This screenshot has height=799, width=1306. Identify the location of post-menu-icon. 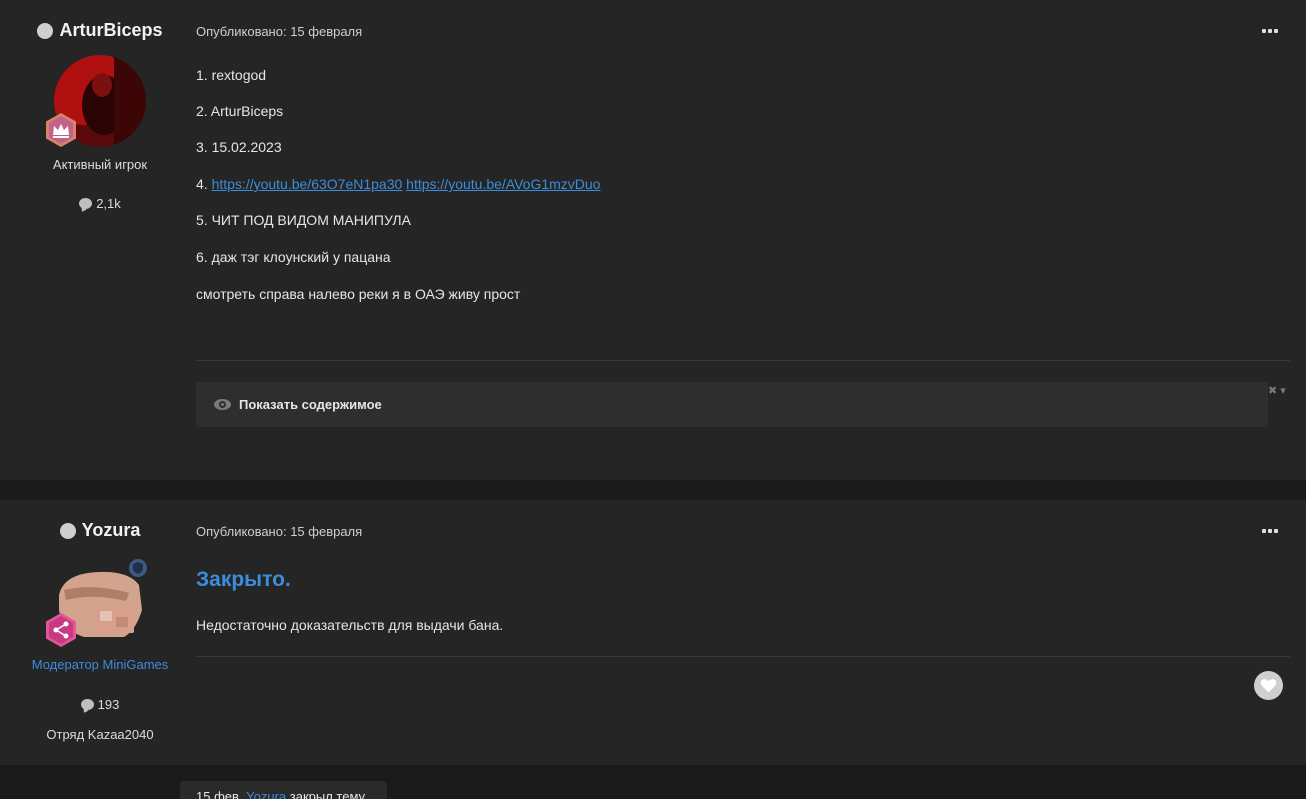
(1270, 31).